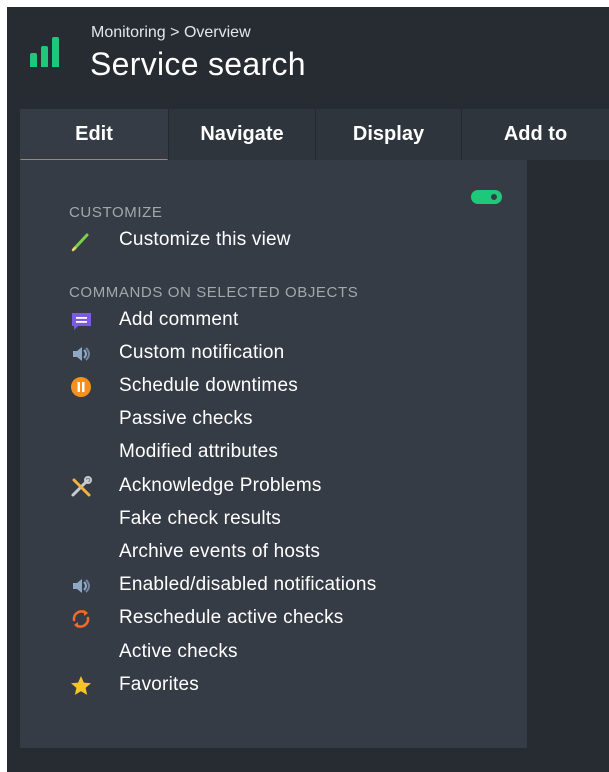  Describe the element at coordinates (186, 418) in the screenshot. I see `menu-item-label: Passive checks` at that location.